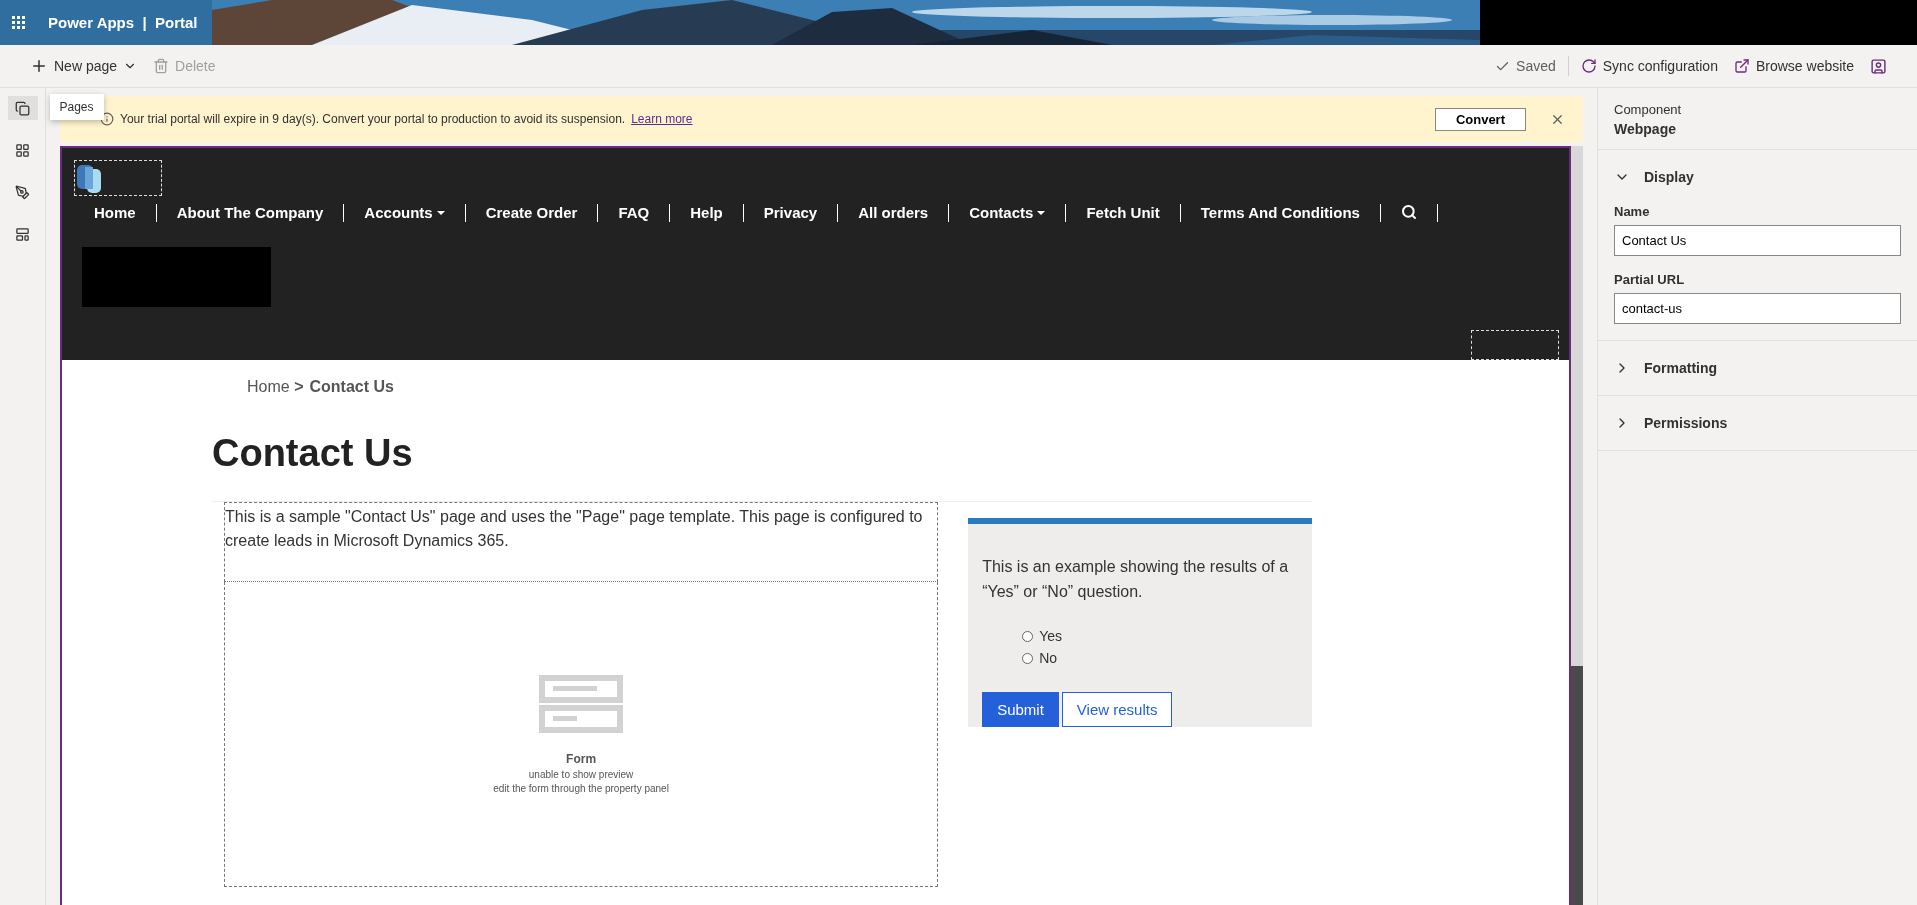 The height and width of the screenshot is (905, 1917). Describe the element at coordinates (581, 788) in the screenshot. I see `form-hint: edit the form through the property panel` at that location.